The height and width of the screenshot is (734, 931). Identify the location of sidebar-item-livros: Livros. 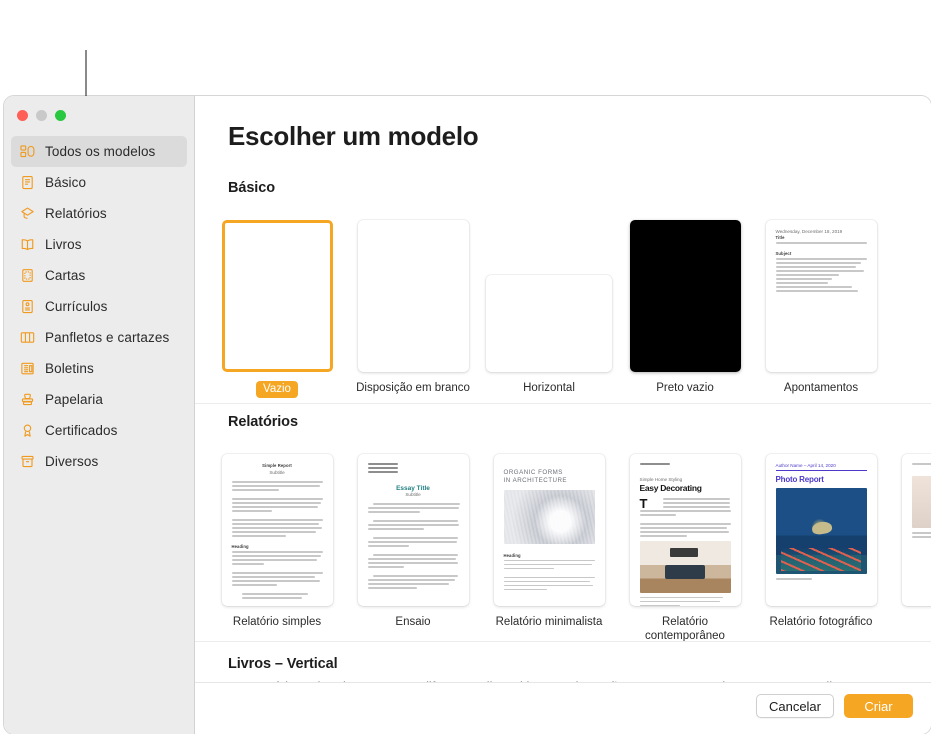
(99, 244).